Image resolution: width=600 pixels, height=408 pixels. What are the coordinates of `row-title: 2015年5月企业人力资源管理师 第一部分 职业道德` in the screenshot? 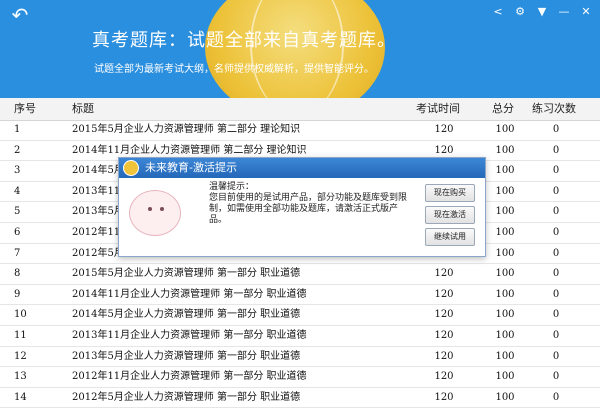 It's located at (186, 274).